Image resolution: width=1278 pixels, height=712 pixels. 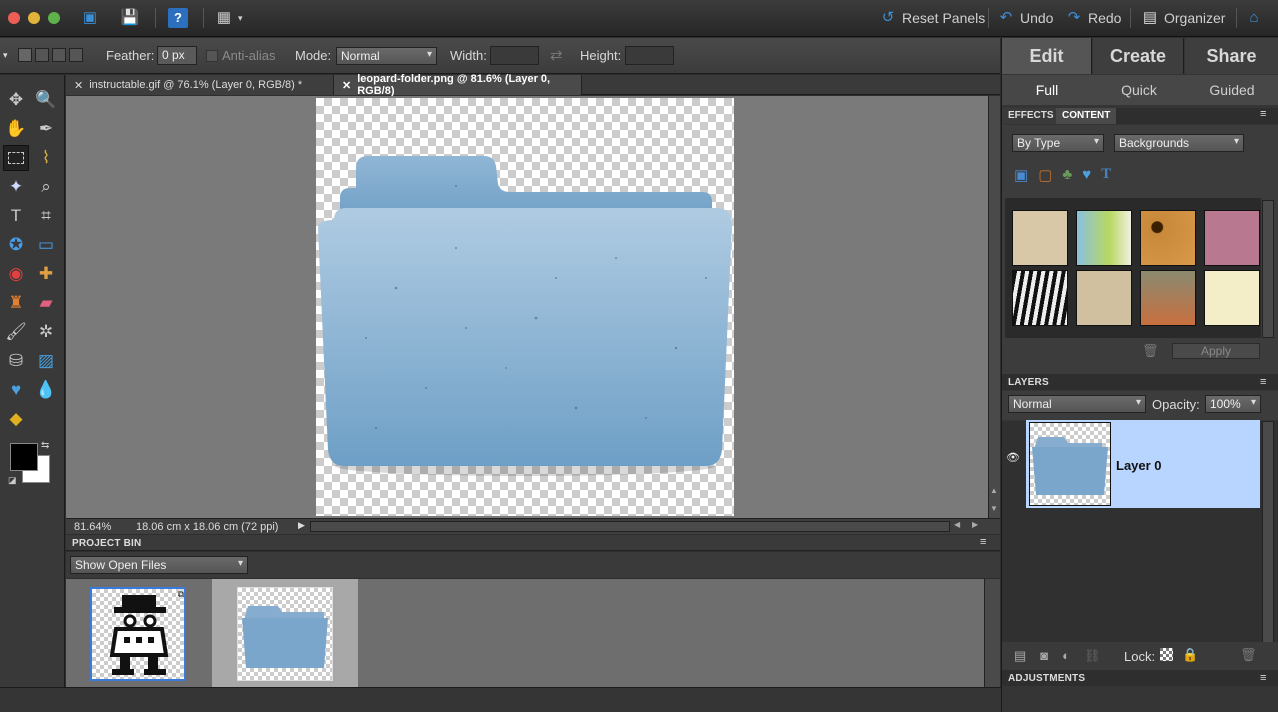 I want to click on bin-filter-select: Show Open Files, so click(x=159, y=565).